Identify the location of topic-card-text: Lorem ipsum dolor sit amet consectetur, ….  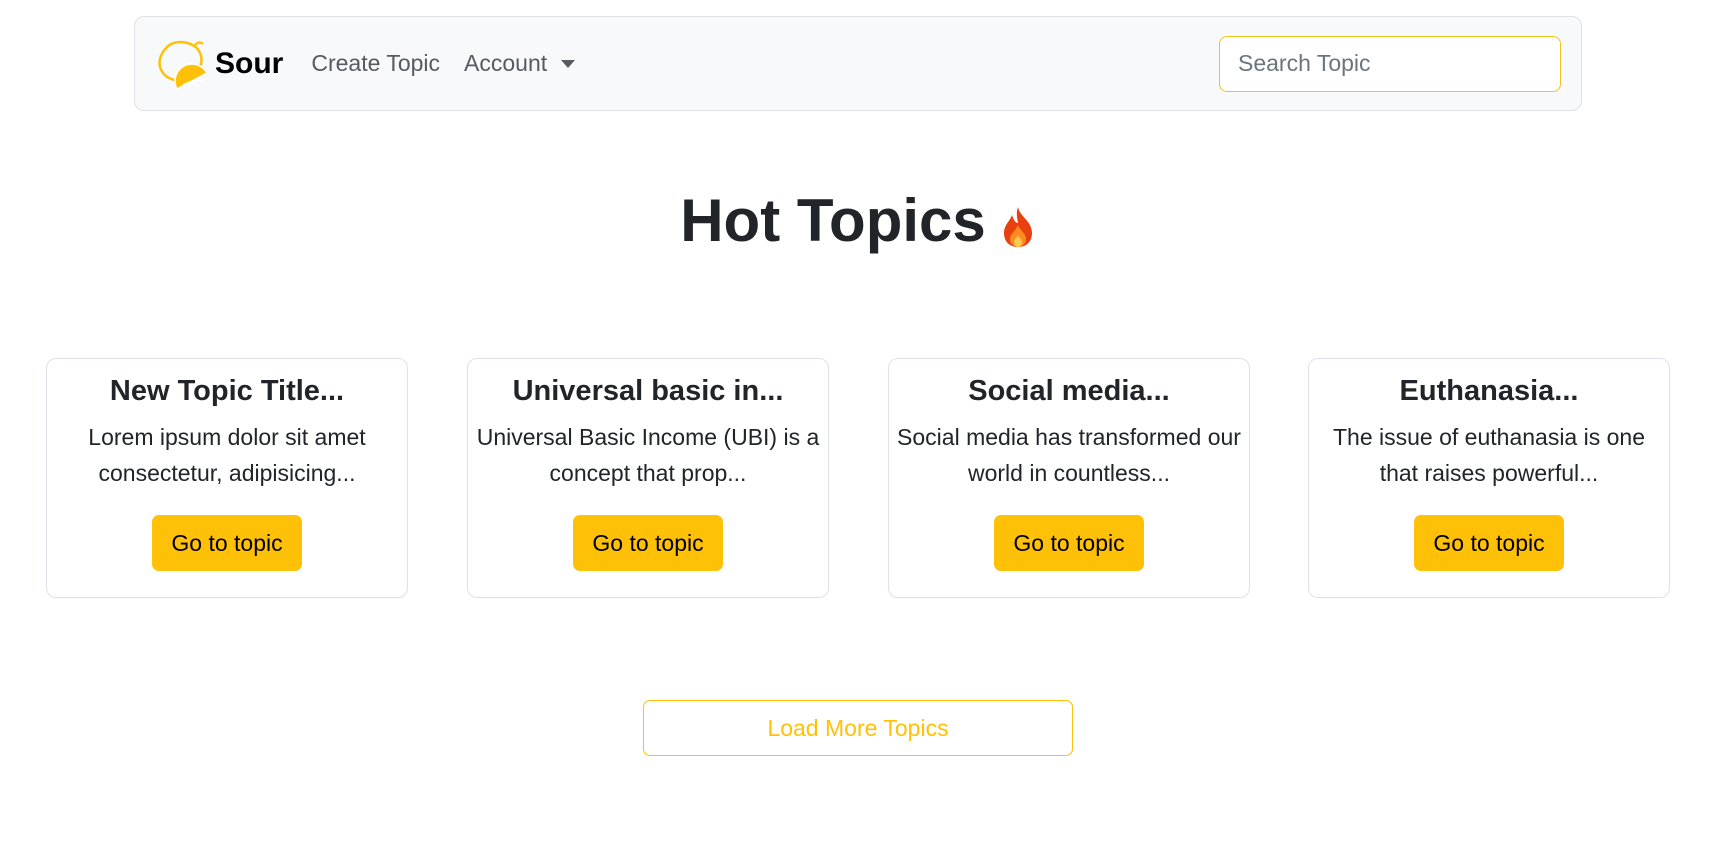
(227, 454).